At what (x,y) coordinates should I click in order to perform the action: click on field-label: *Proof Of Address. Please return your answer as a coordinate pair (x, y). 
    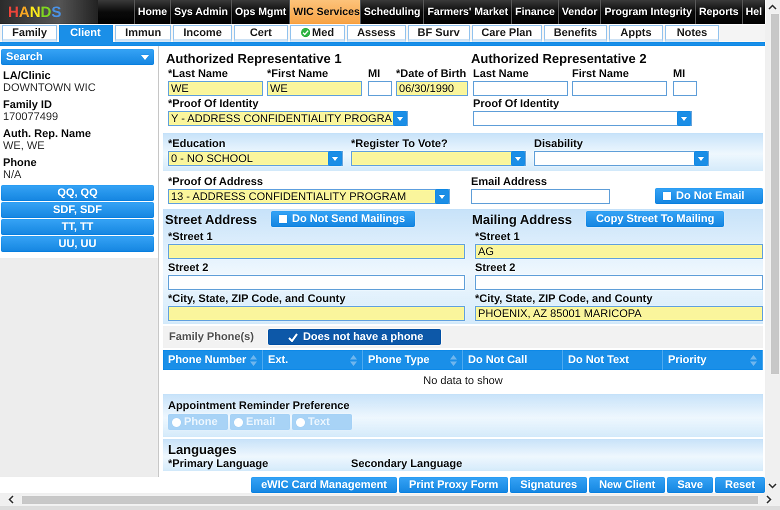
    Looking at the image, I should click on (216, 182).